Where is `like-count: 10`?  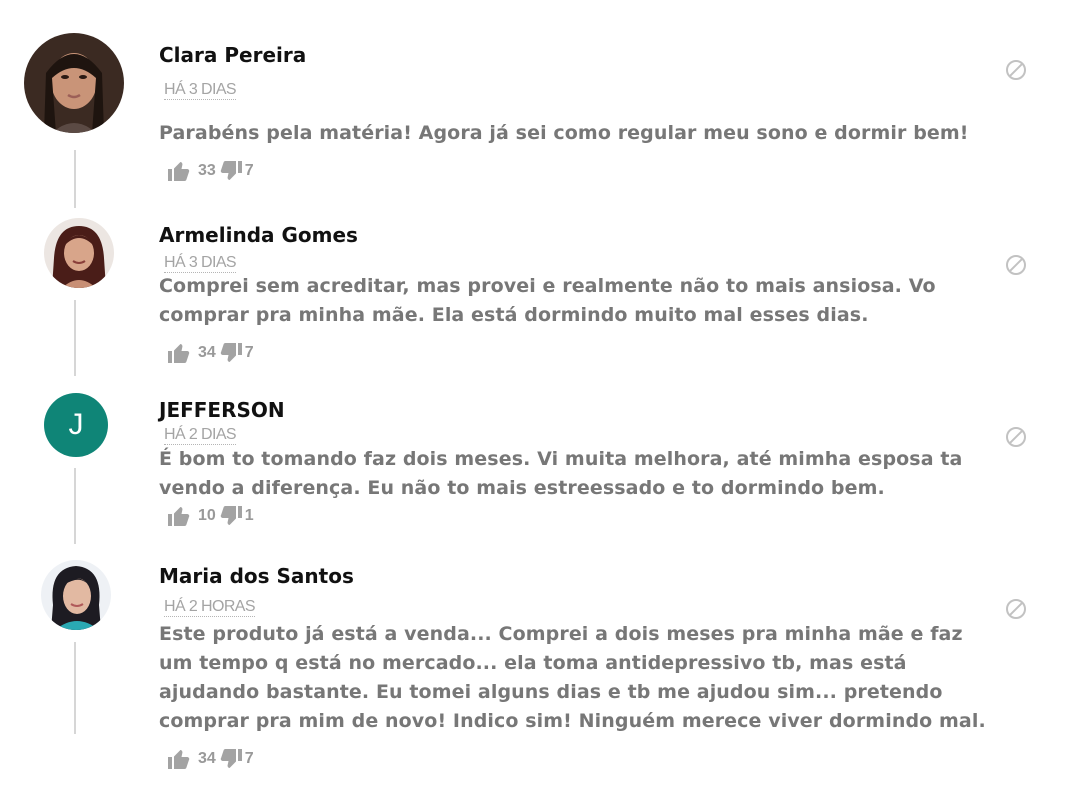 like-count: 10 is located at coordinates (207, 515).